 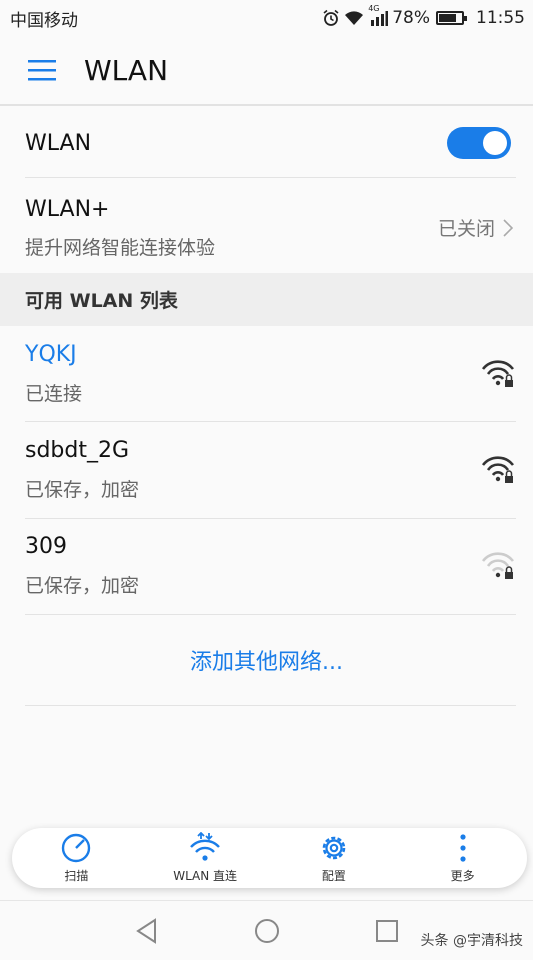 What do you see at coordinates (466, 229) in the screenshot?
I see `wlan-plus-status-text: 已关闭` at bounding box center [466, 229].